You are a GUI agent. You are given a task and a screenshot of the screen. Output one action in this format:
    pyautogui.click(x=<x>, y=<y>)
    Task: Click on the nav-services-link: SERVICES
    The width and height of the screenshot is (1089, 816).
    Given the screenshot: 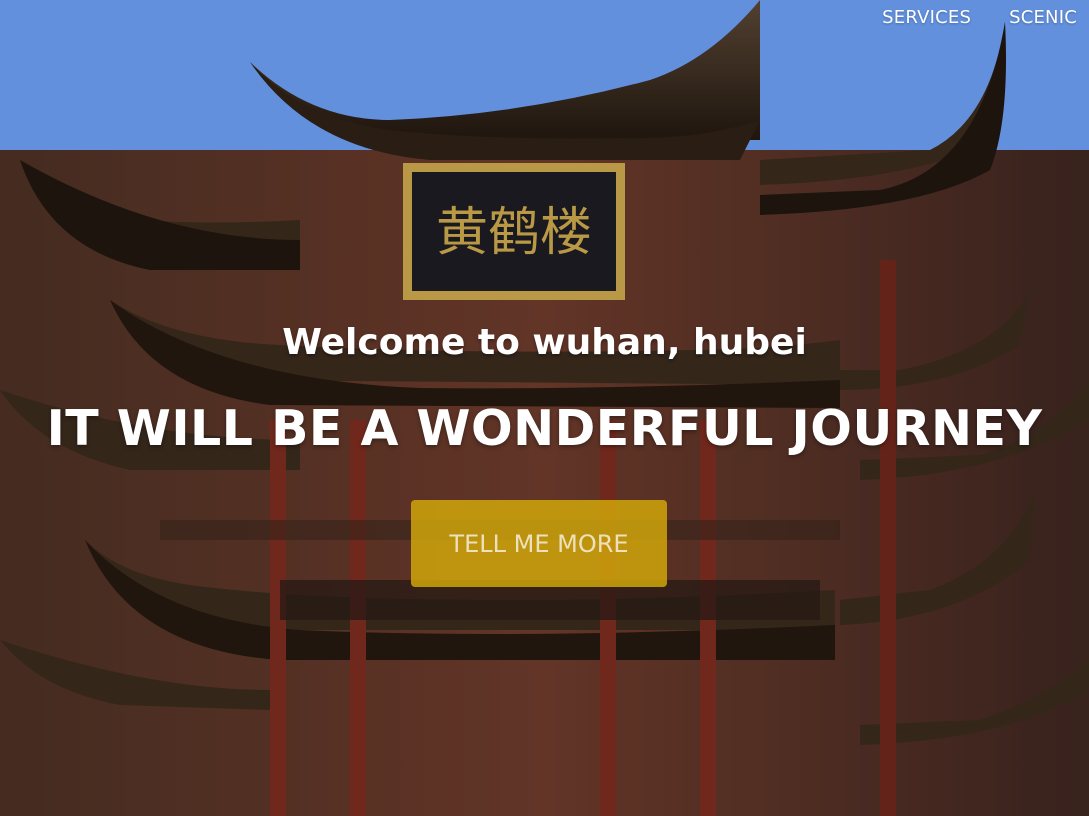 What is the action you would take?
    pyautogui.click(x=926, y=17)
    